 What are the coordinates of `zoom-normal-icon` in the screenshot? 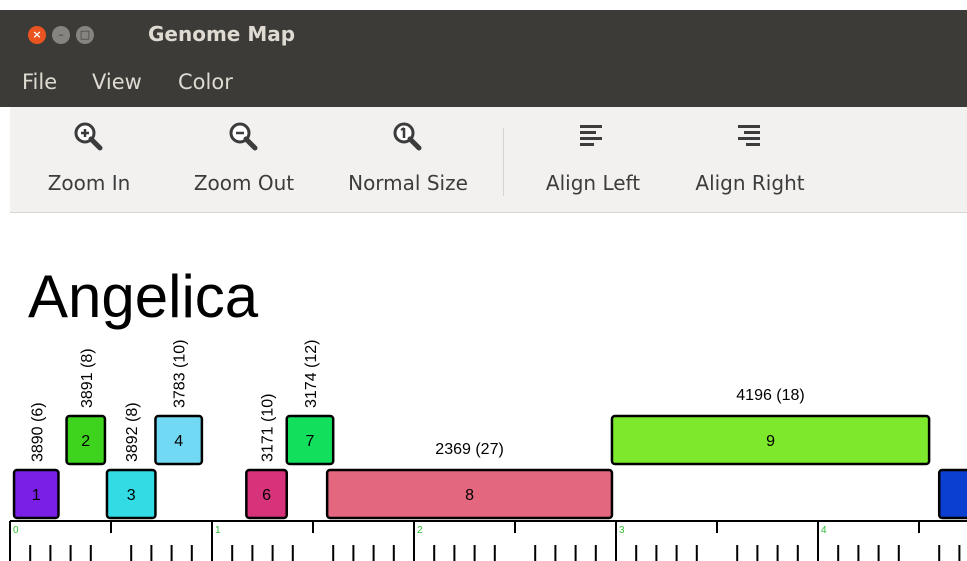 It's located at (407, 136).